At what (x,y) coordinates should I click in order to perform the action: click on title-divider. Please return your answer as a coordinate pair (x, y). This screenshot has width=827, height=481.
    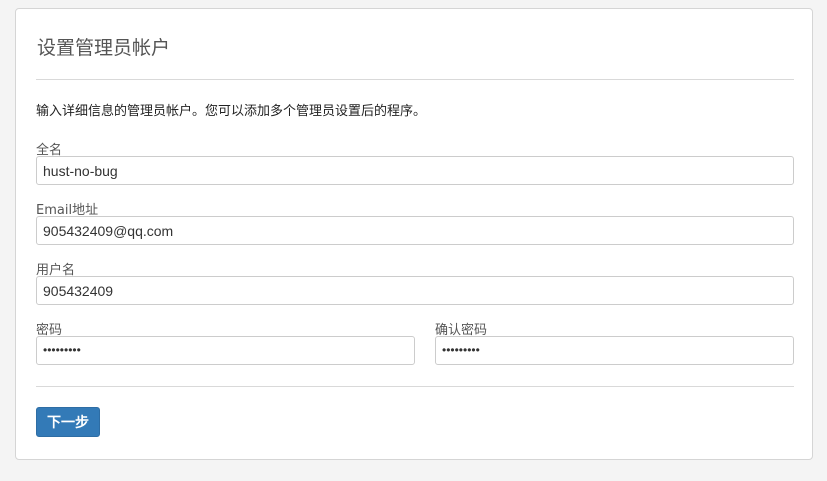
    Looking at the image, I should click on (415, 79).